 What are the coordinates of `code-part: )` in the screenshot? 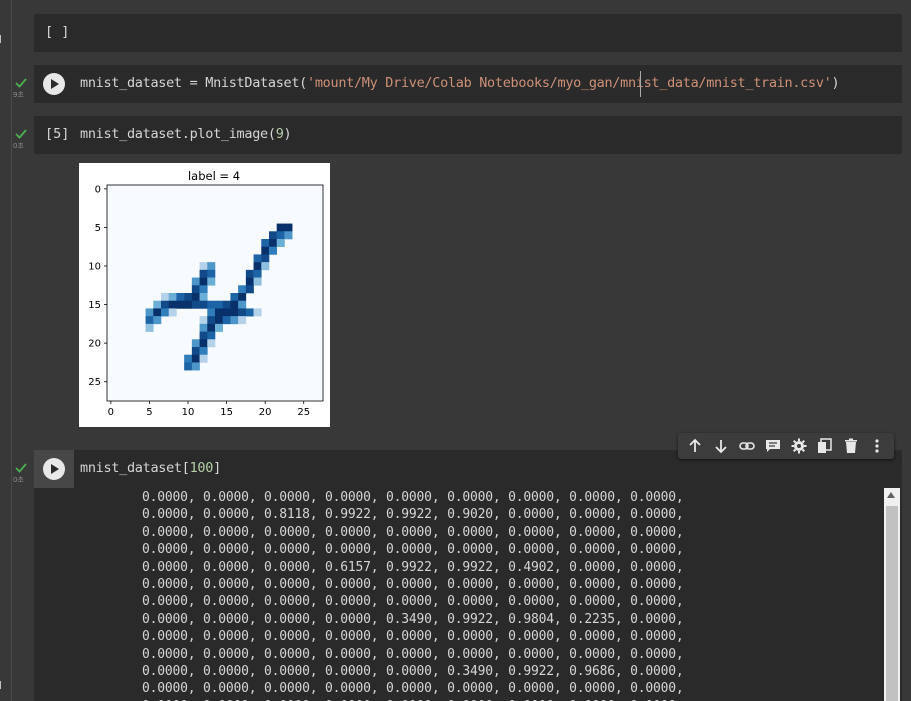 It's located at (287, 134).